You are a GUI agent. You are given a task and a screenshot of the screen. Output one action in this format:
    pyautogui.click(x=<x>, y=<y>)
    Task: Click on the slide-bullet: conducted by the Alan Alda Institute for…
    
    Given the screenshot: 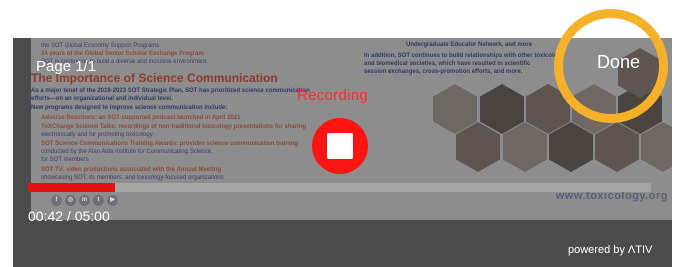 What is the action you would take?
    pyautogui.click(x=127, y=152)
    